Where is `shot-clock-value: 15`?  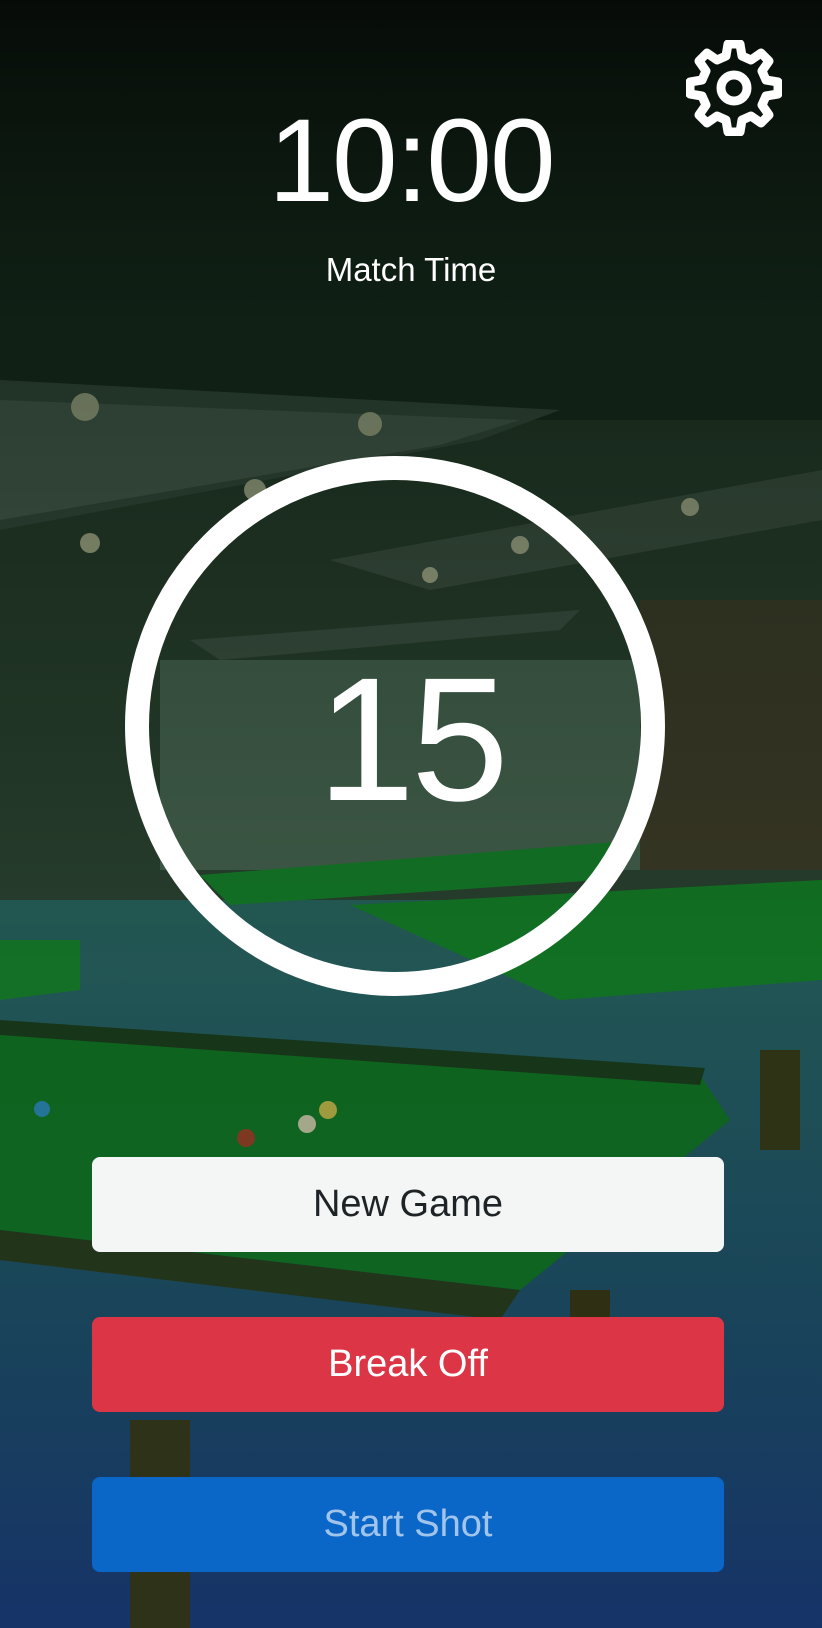 shot-clock-value: 15 is located at coordinates (413, 740).